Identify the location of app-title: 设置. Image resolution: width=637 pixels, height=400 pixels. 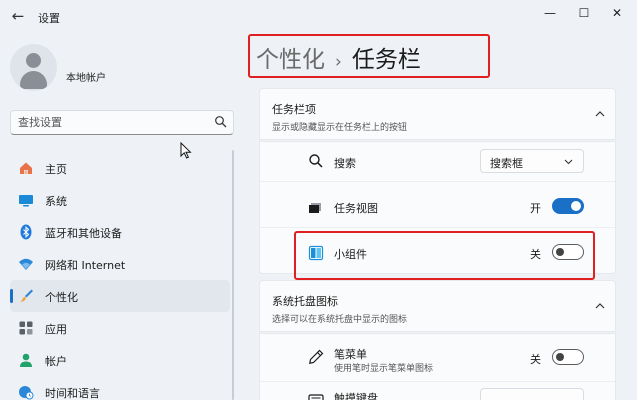
(49, 18).